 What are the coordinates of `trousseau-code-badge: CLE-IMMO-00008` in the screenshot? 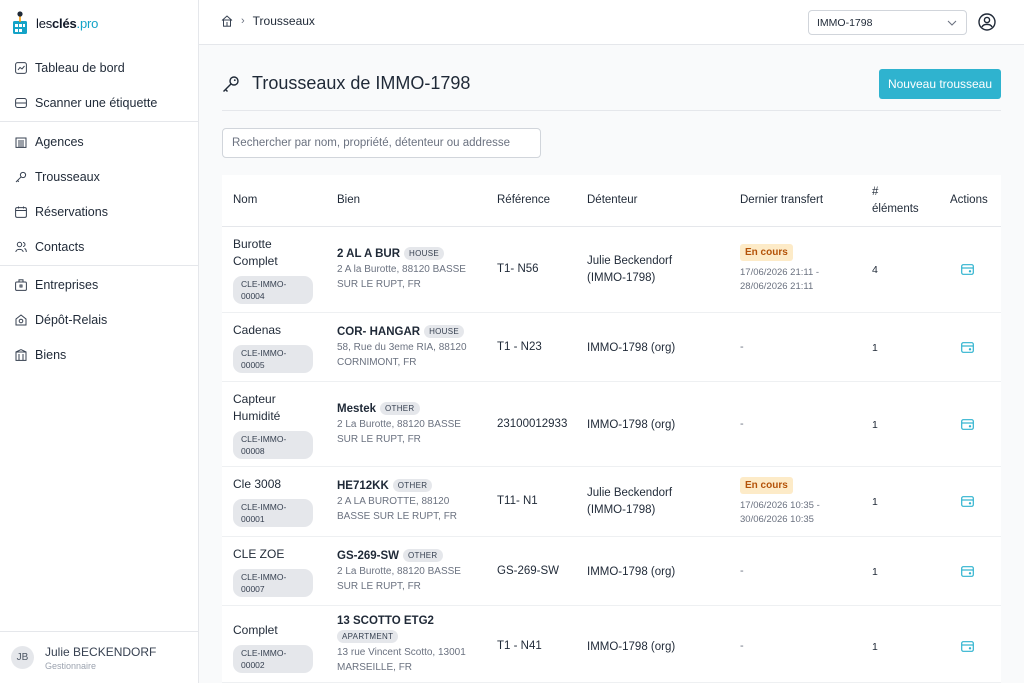 It's located at (273, 445).